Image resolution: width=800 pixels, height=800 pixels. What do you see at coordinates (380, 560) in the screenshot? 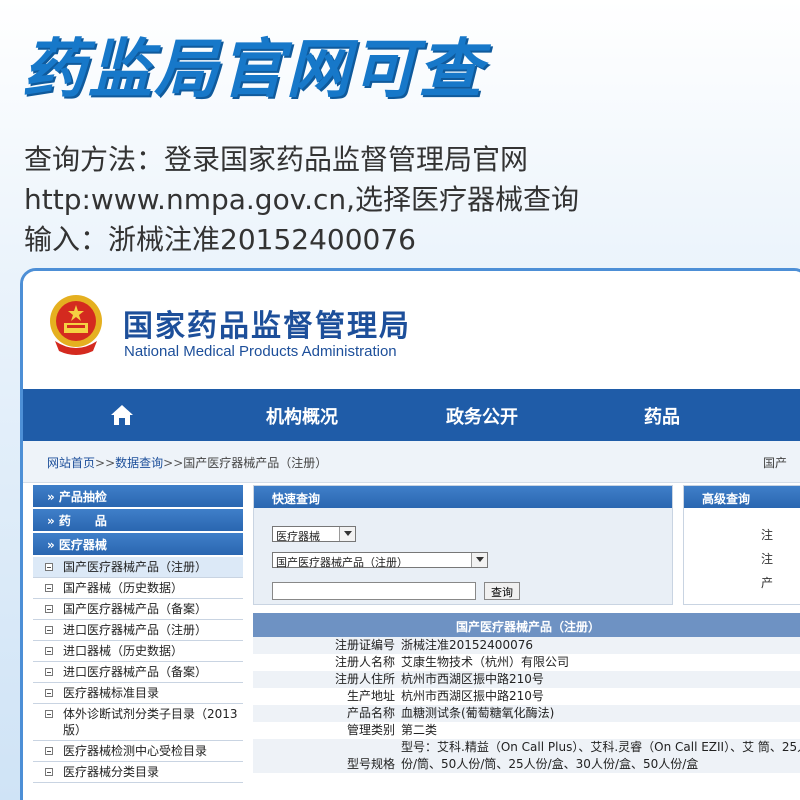
I see `database-select: 国产医疗器械产品（注册）` at bounding box center [380, 560].